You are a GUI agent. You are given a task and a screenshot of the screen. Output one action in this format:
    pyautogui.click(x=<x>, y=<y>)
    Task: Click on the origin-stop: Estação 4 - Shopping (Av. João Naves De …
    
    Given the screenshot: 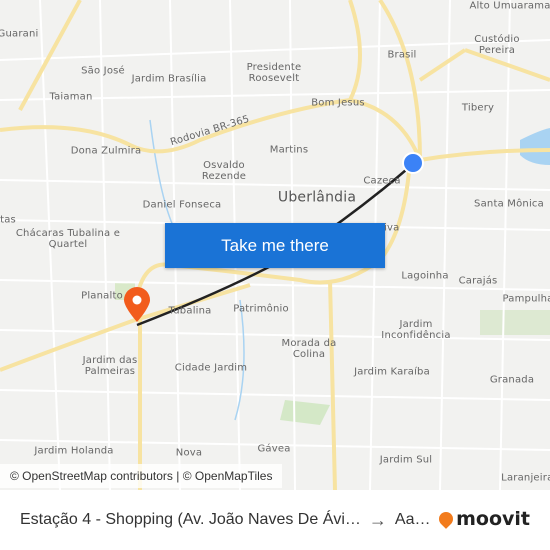 What is the action you would take?
    pyautogui.click(x=190, y=519)
    